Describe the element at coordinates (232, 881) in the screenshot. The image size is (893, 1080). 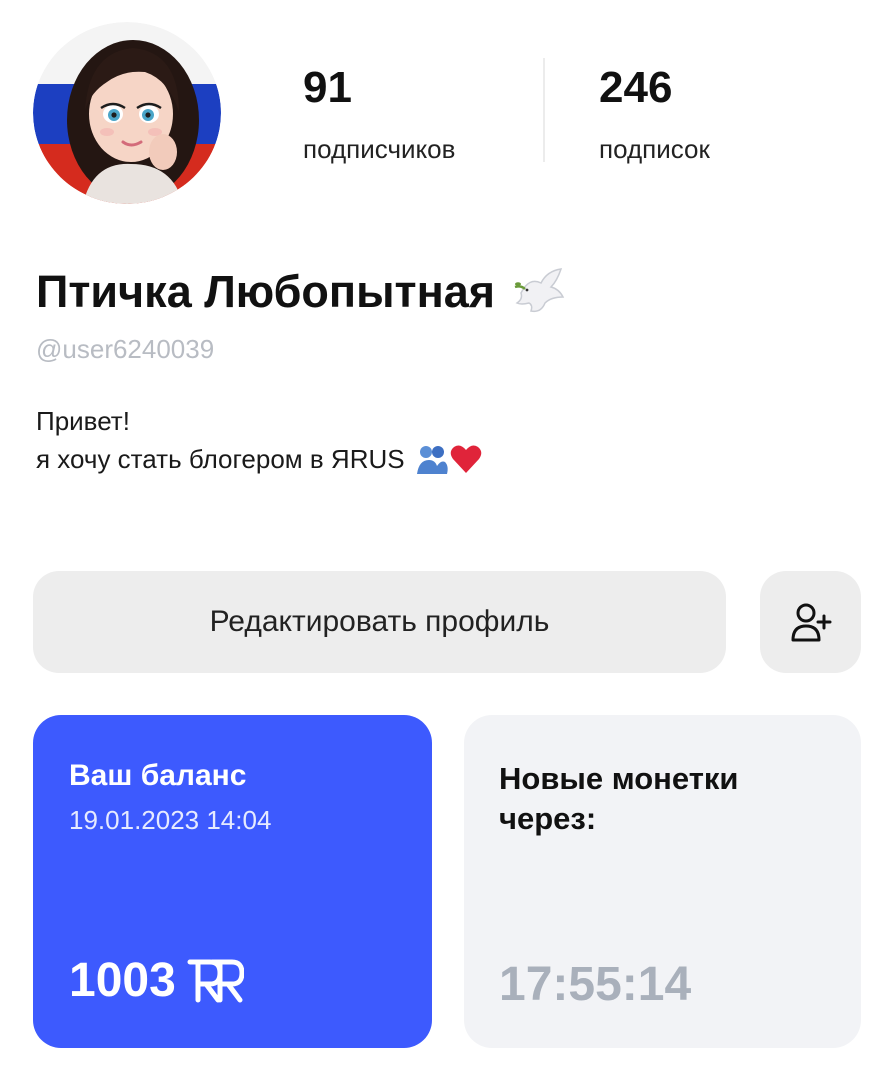
I see `balance-card: Ваш баланс 19.01.2023 14:04 1003` at that location.